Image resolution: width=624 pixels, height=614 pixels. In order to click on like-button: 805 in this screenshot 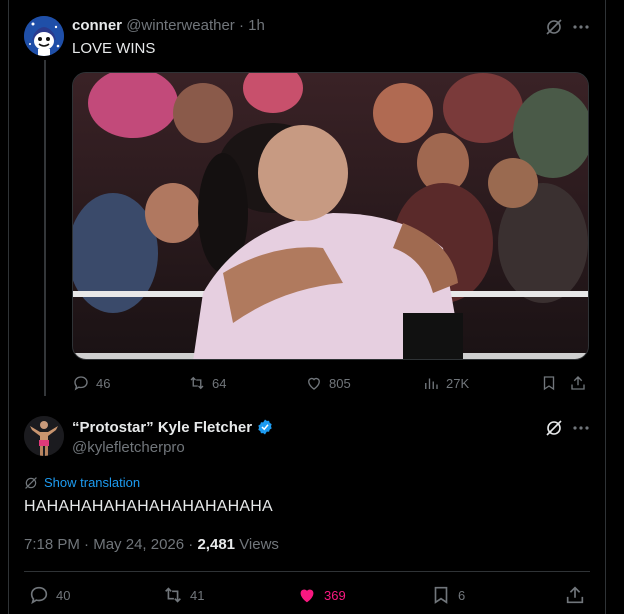, I will do `click(328, 383)`.